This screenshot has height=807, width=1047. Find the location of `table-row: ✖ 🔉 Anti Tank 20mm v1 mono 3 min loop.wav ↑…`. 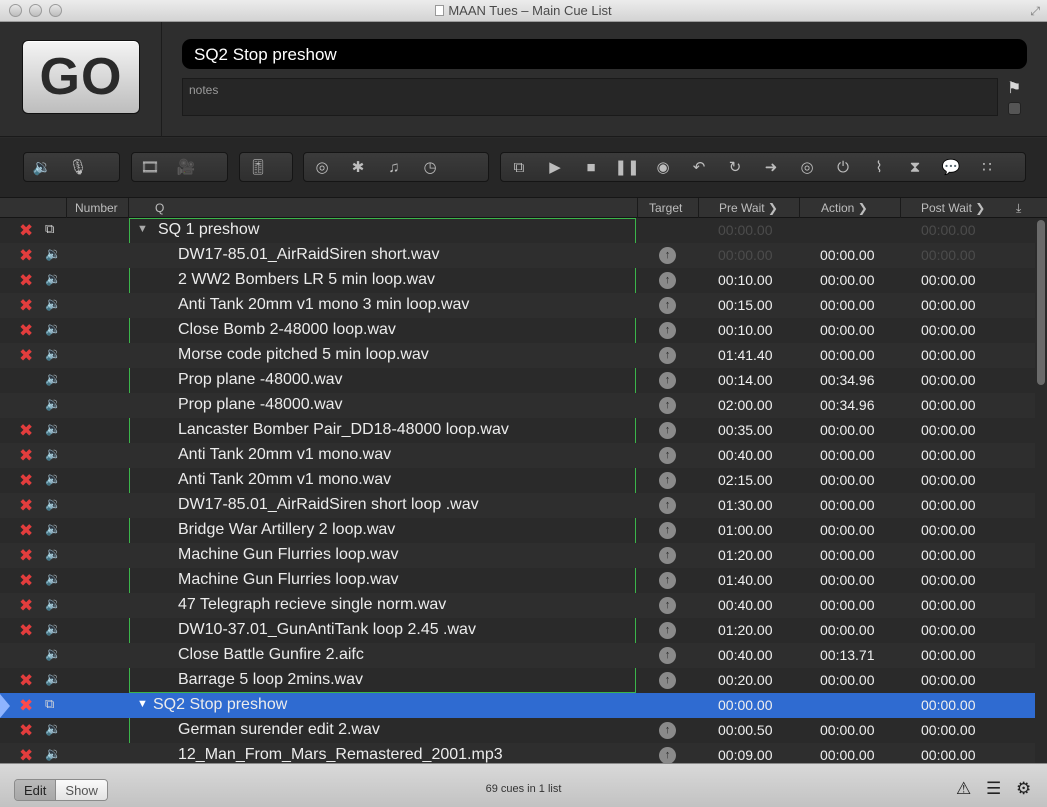

table-row: ✖ 🔉 Anti Tank 20mm v1 mono 3 min loop.wav ↑… is located at coordinates (517, 305).